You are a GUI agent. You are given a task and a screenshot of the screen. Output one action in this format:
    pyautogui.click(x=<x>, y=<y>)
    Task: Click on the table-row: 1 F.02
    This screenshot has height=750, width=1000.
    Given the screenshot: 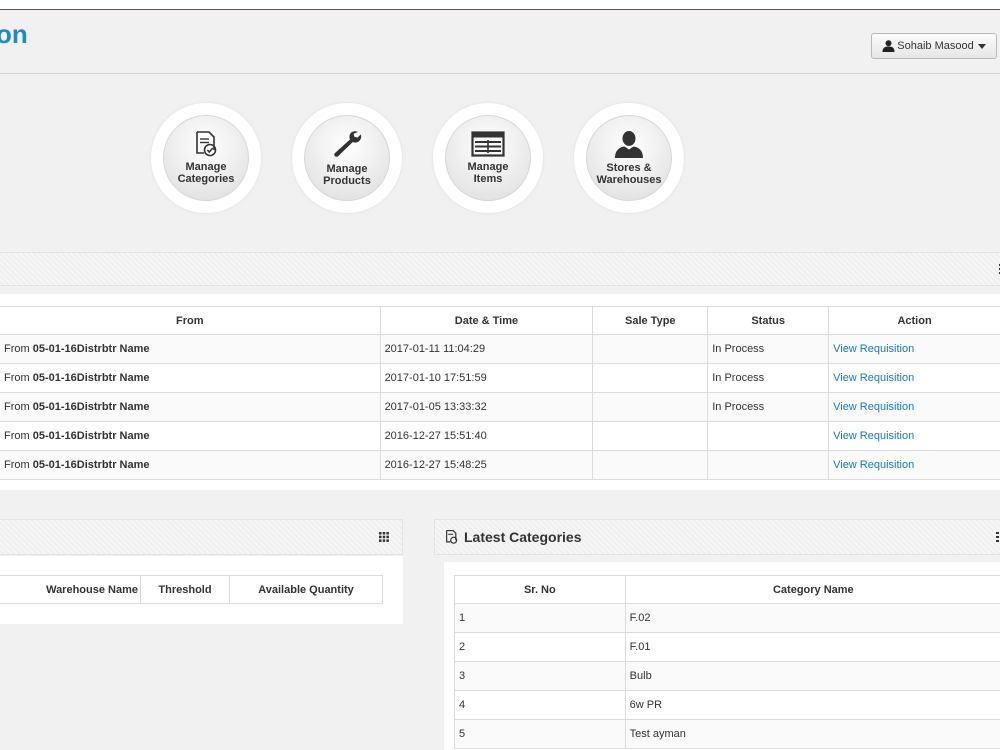 What is the action you would take?
    pyautogui.click(x=727, y=618)
    